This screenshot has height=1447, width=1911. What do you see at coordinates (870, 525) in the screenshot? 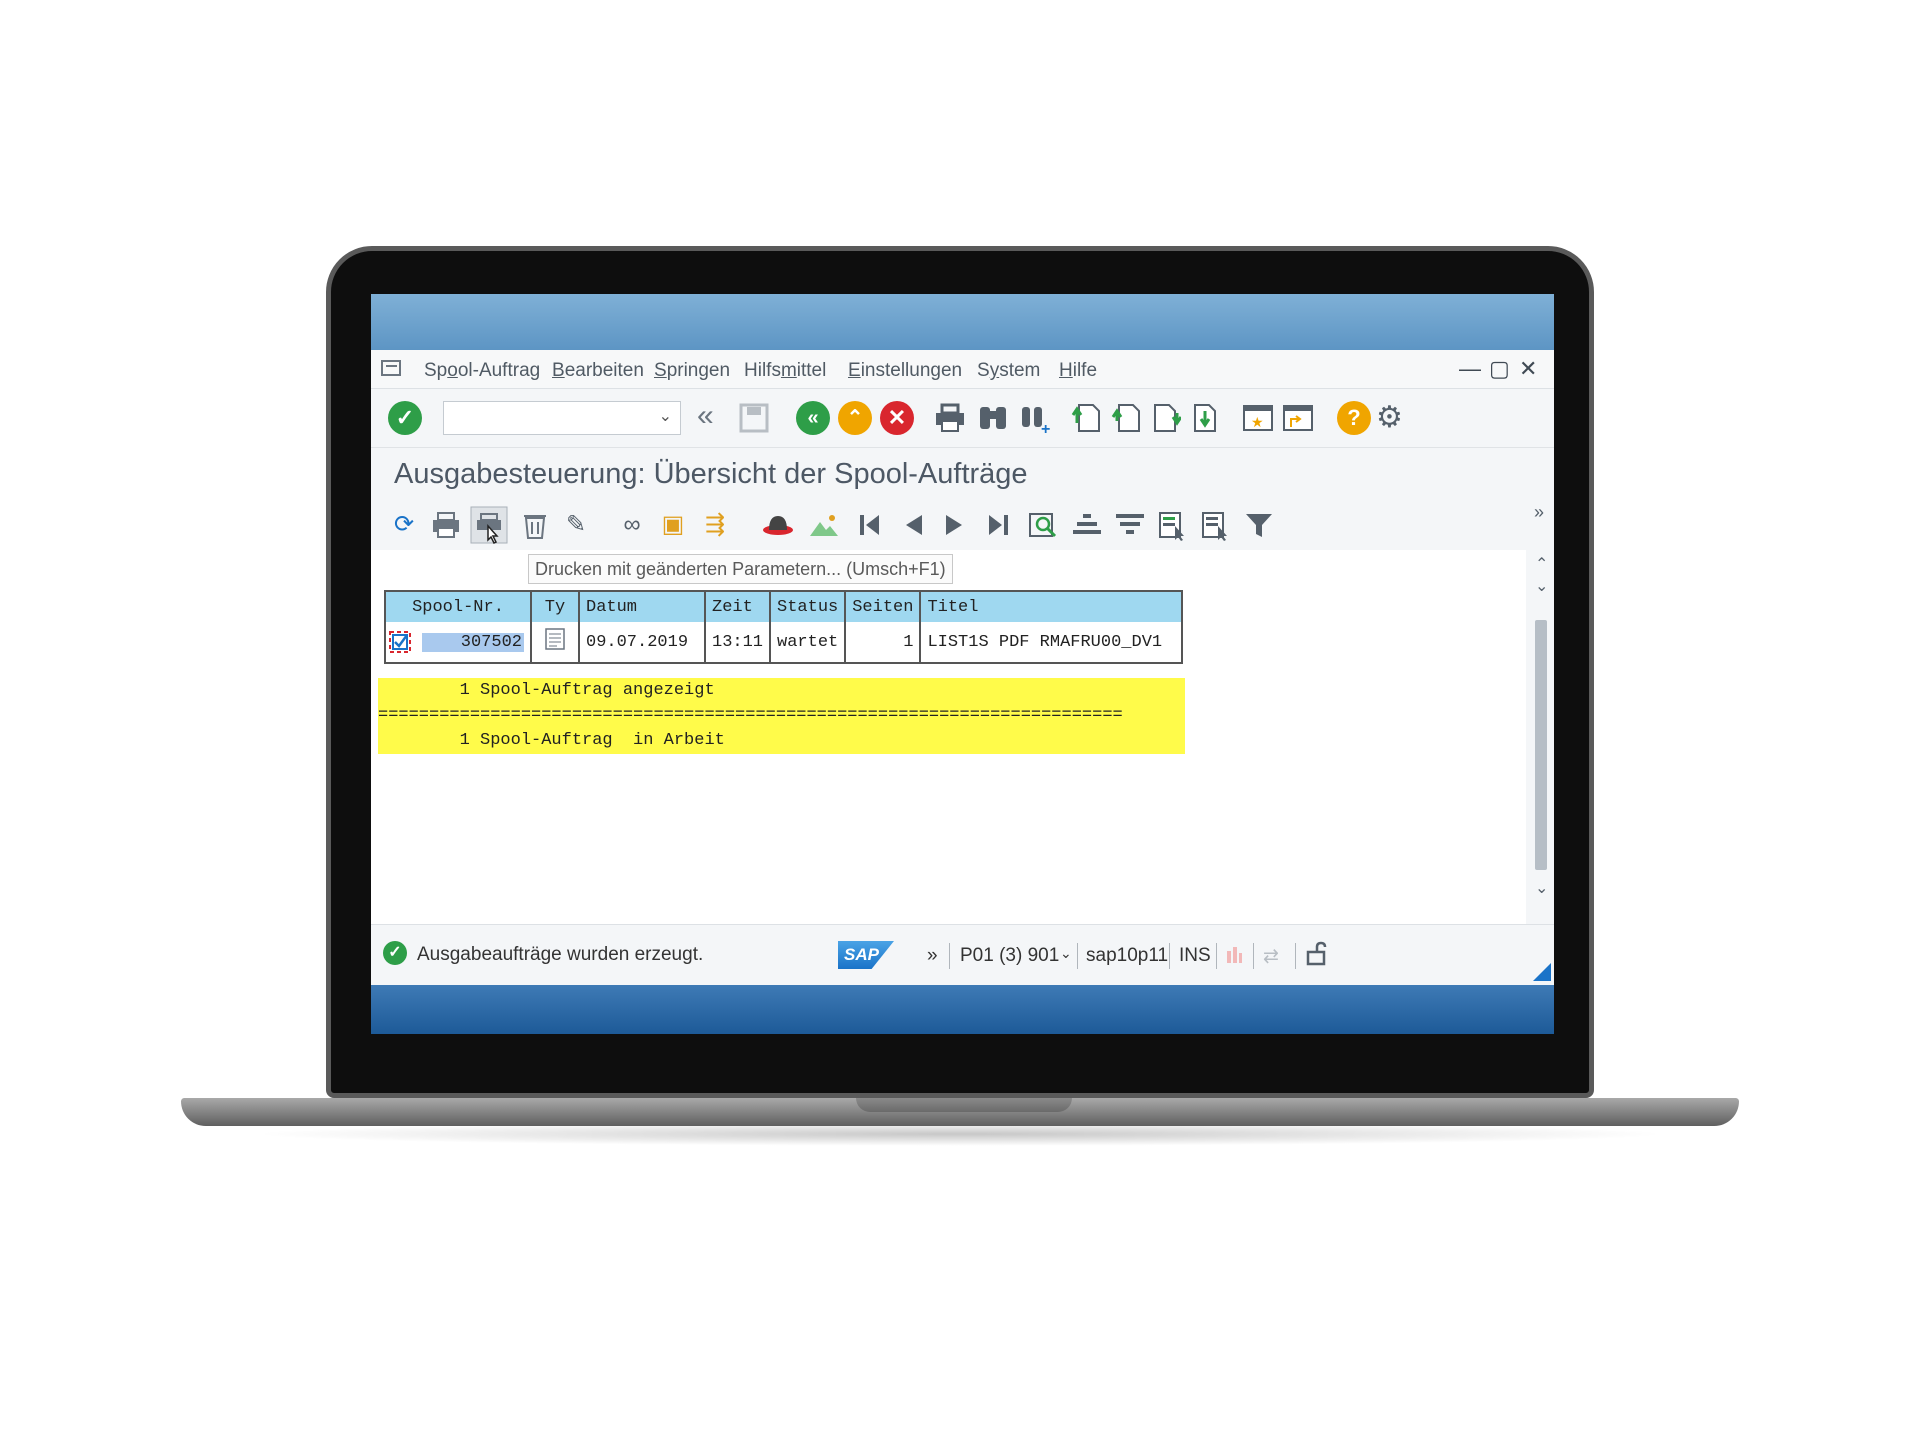
I see `first-icon` at bounding box center [870, 525].